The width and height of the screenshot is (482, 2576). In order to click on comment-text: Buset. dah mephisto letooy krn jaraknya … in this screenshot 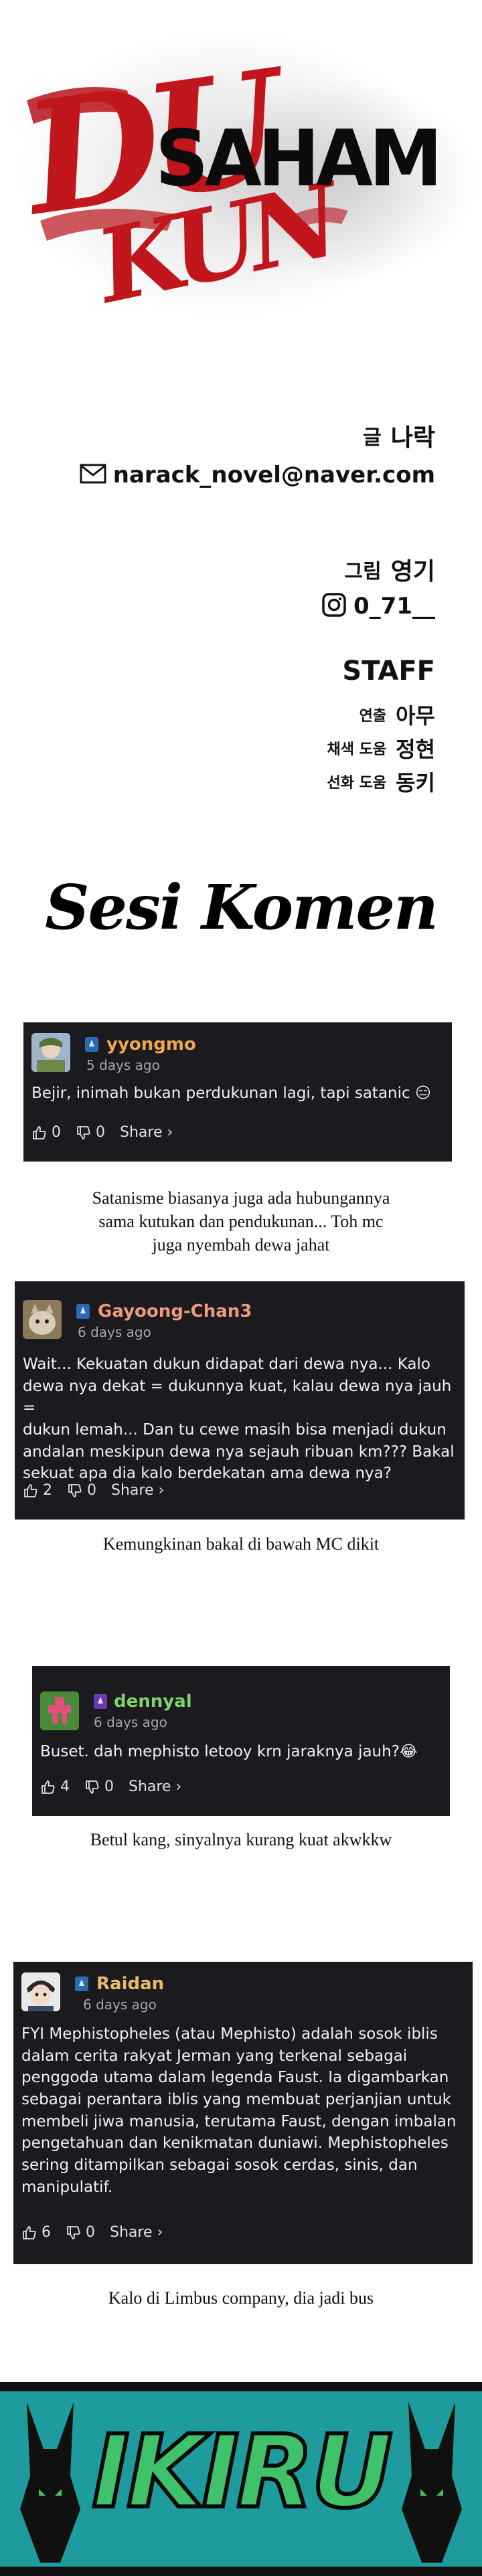, I will do `click(229, 1751)`.